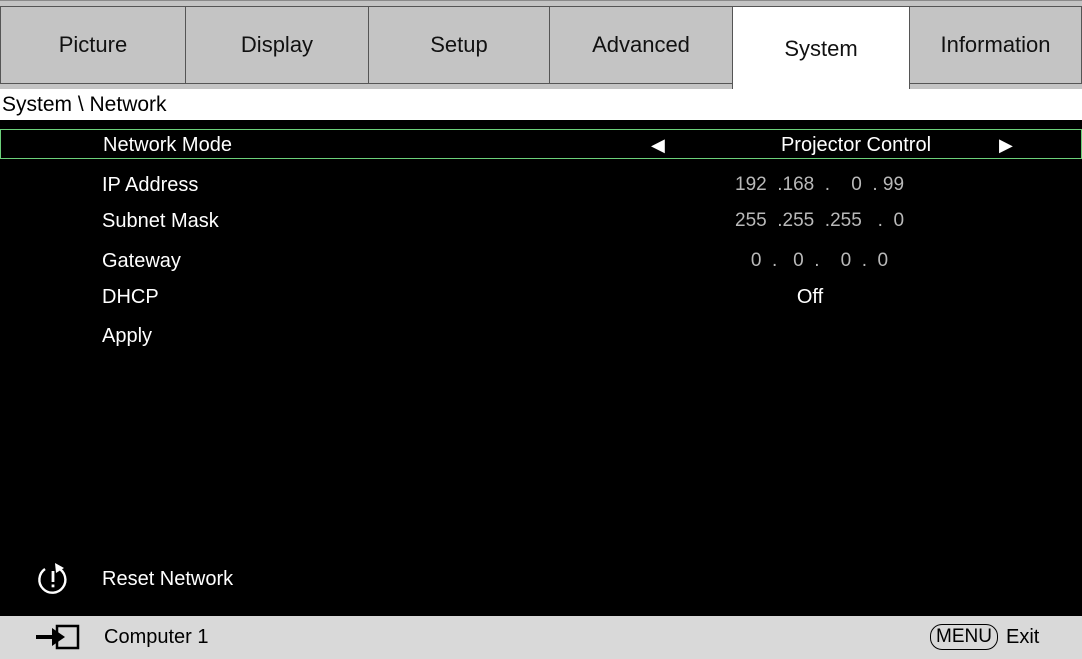 The width and height of the screenshot is (1082, 659). What do you see at coordinates (541, 297) in the screenshot?
I see `menu-row-dhcp: DHCP Off` at bounding box center [541, 297].